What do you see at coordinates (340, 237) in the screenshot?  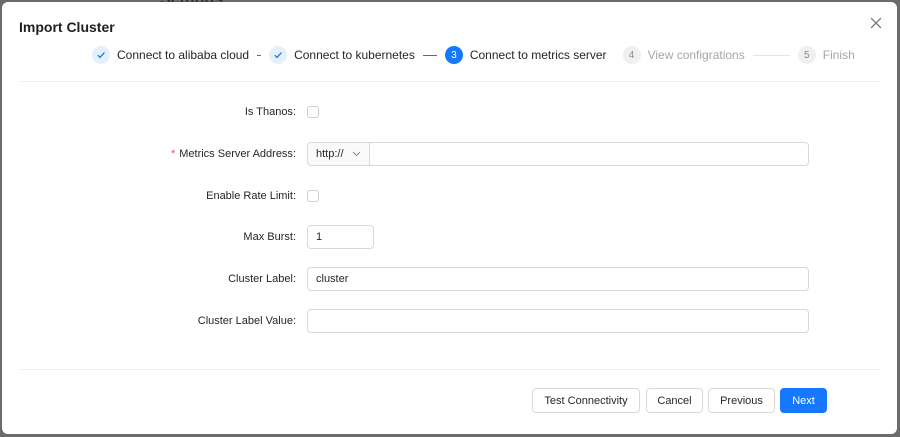 I see `max-burst-input: 1` at bounding box center [340, 237].